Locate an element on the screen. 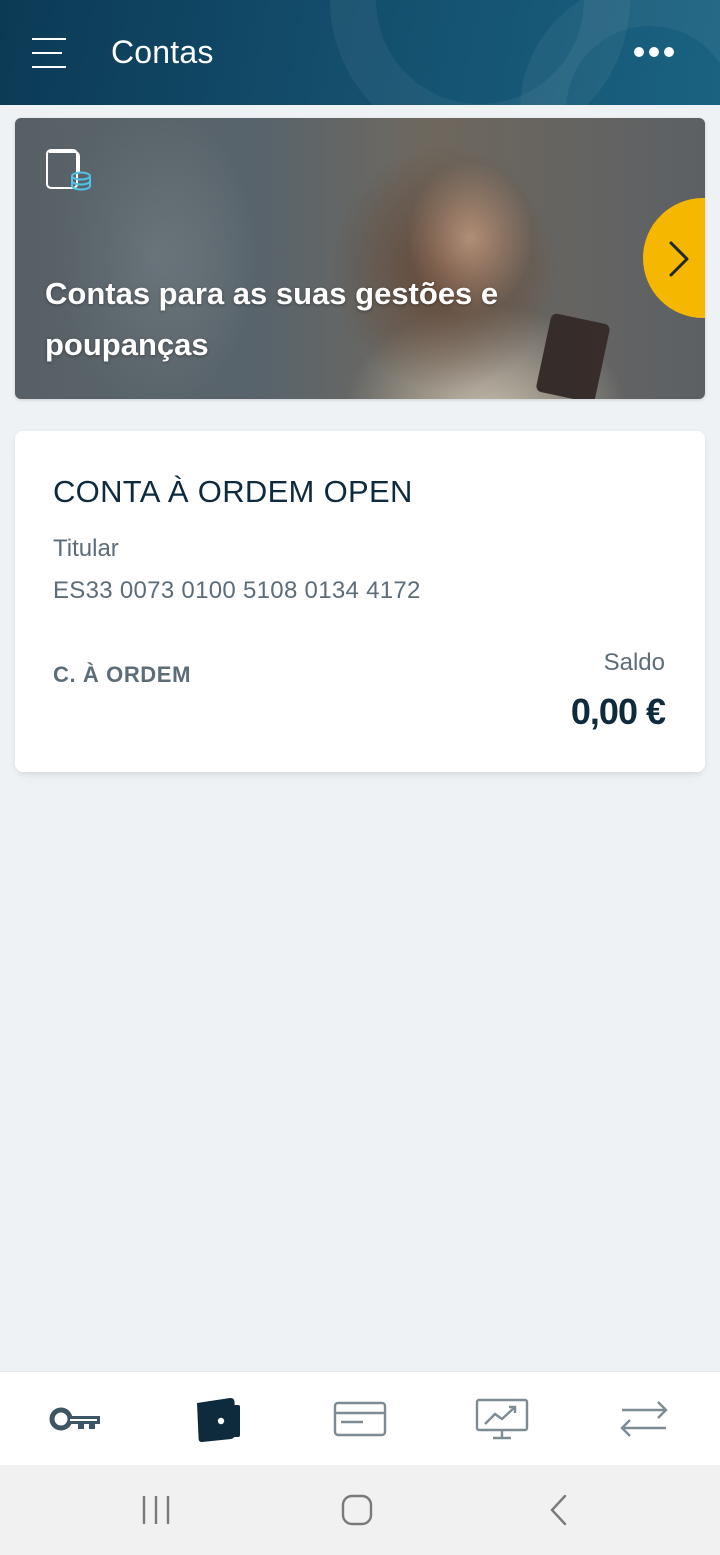 The width and height of the screenshot is (720, 1555). home-icon is located at coordinates (357, 1510).